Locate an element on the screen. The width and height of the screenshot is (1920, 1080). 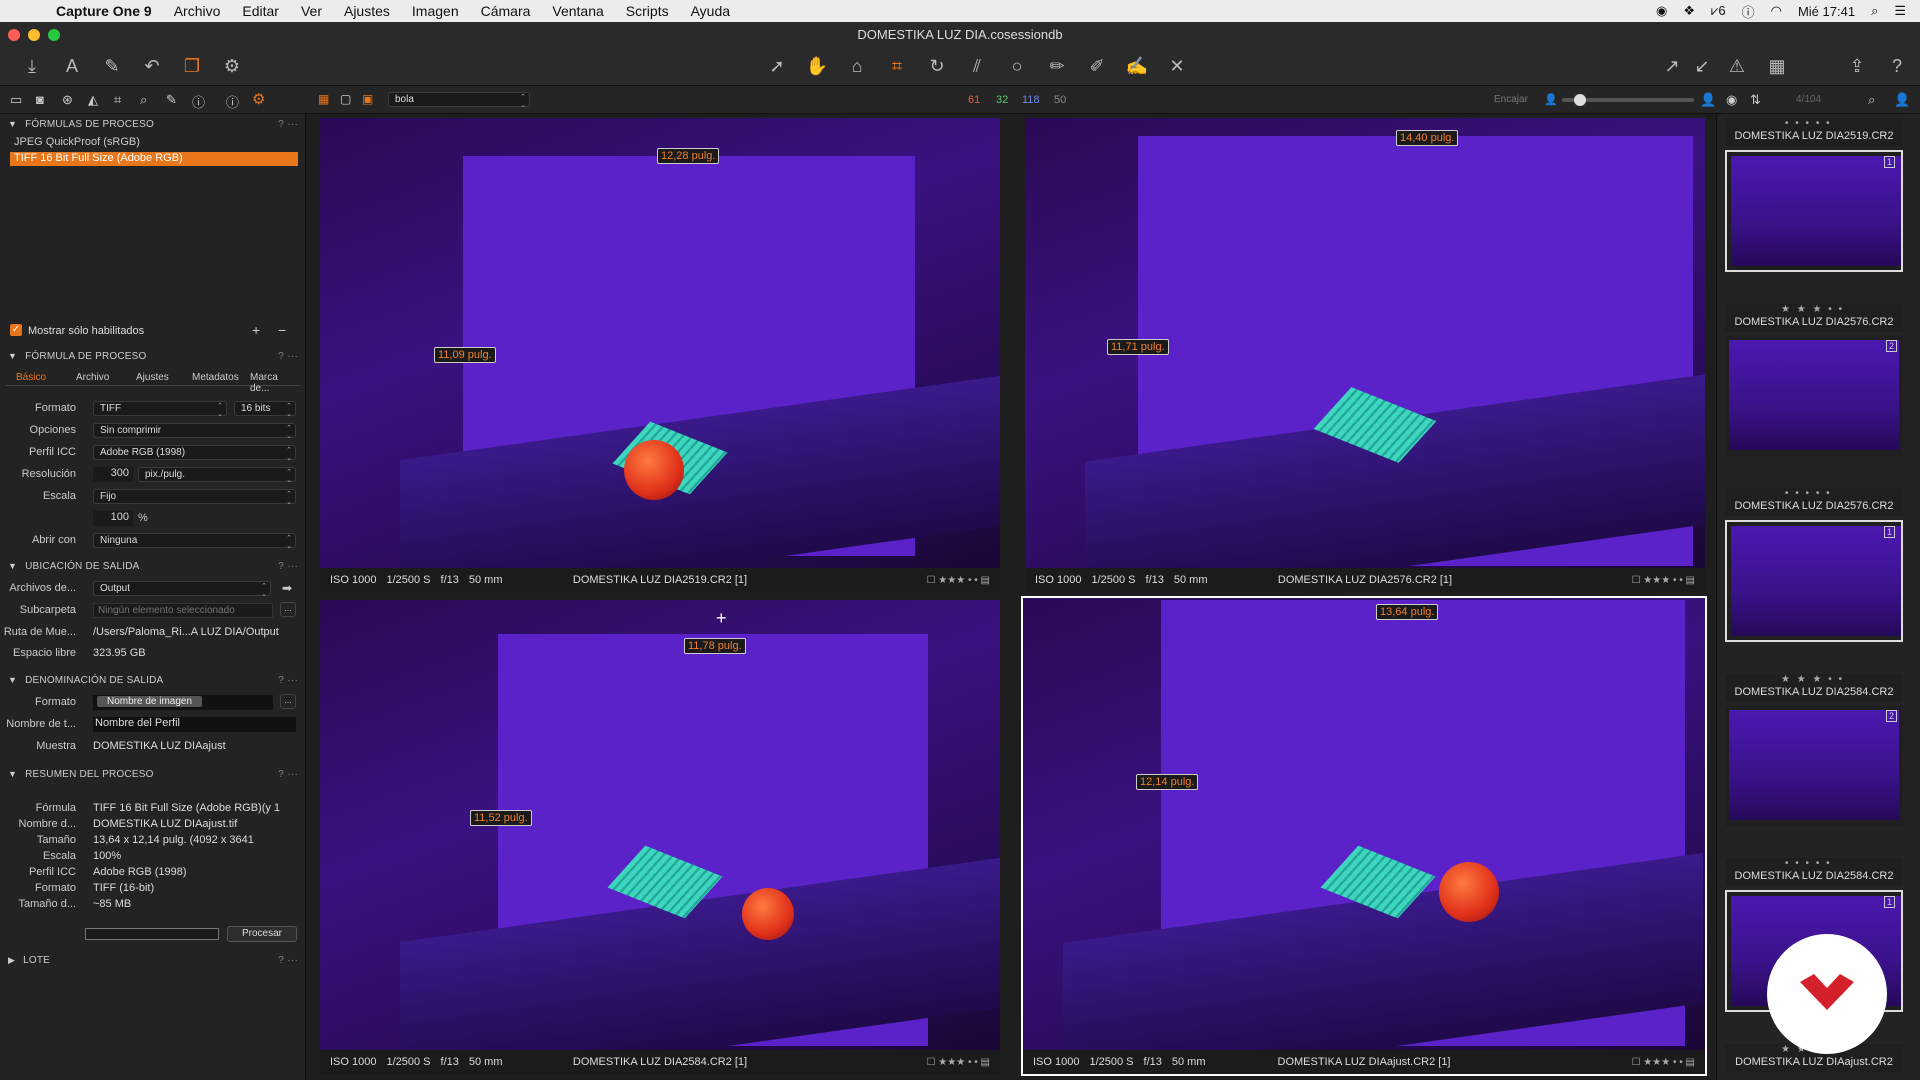
thumbnail-caption-row: ★ ★ ★ • • DOMESTIKA LUZ DIA2576.CR2 is located at coordinates (1814, 318).